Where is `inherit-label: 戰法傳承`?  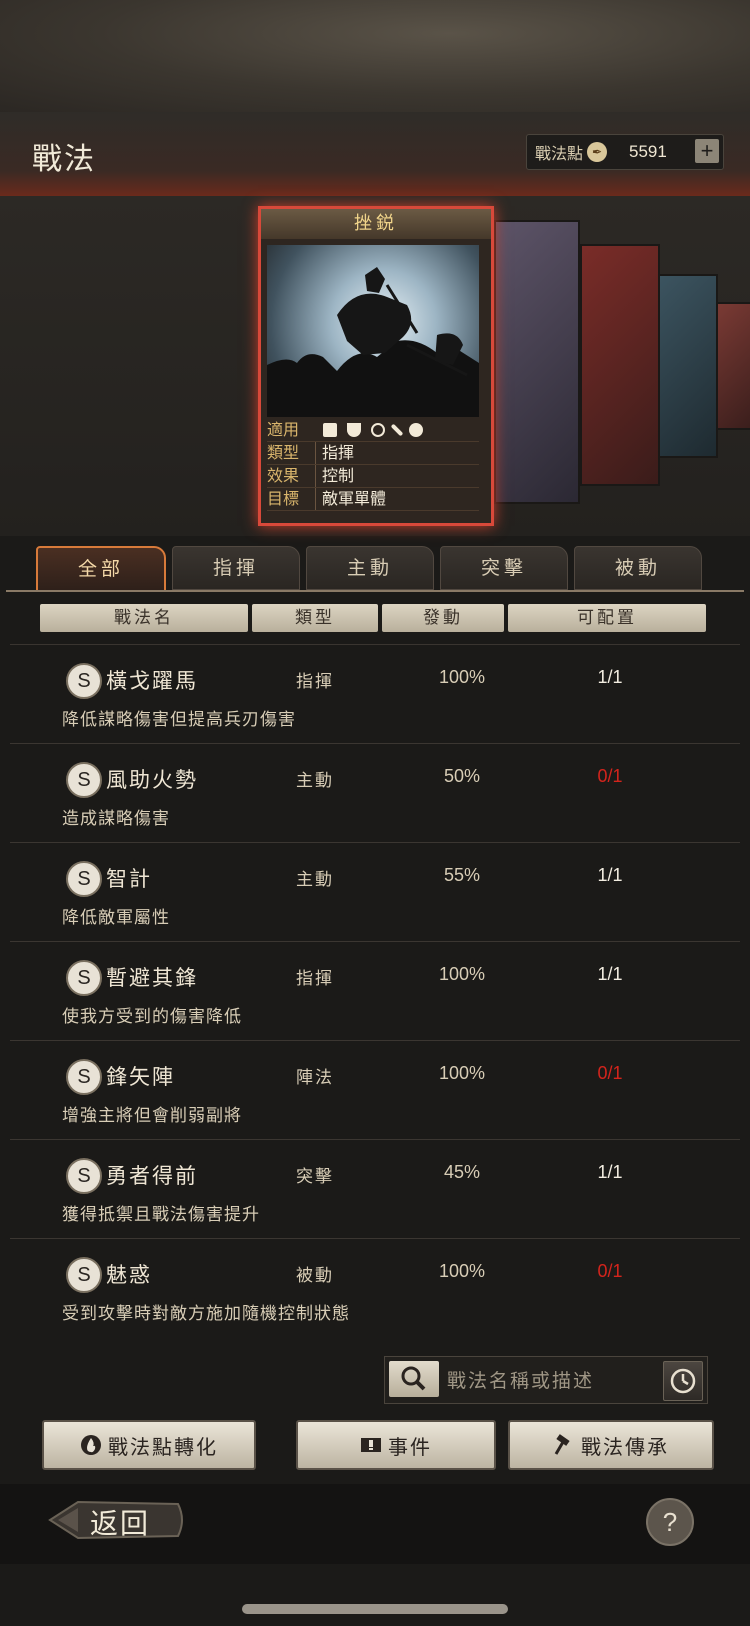 inherit-label: 戰法傳承 is located at coordinates (625, 1446).